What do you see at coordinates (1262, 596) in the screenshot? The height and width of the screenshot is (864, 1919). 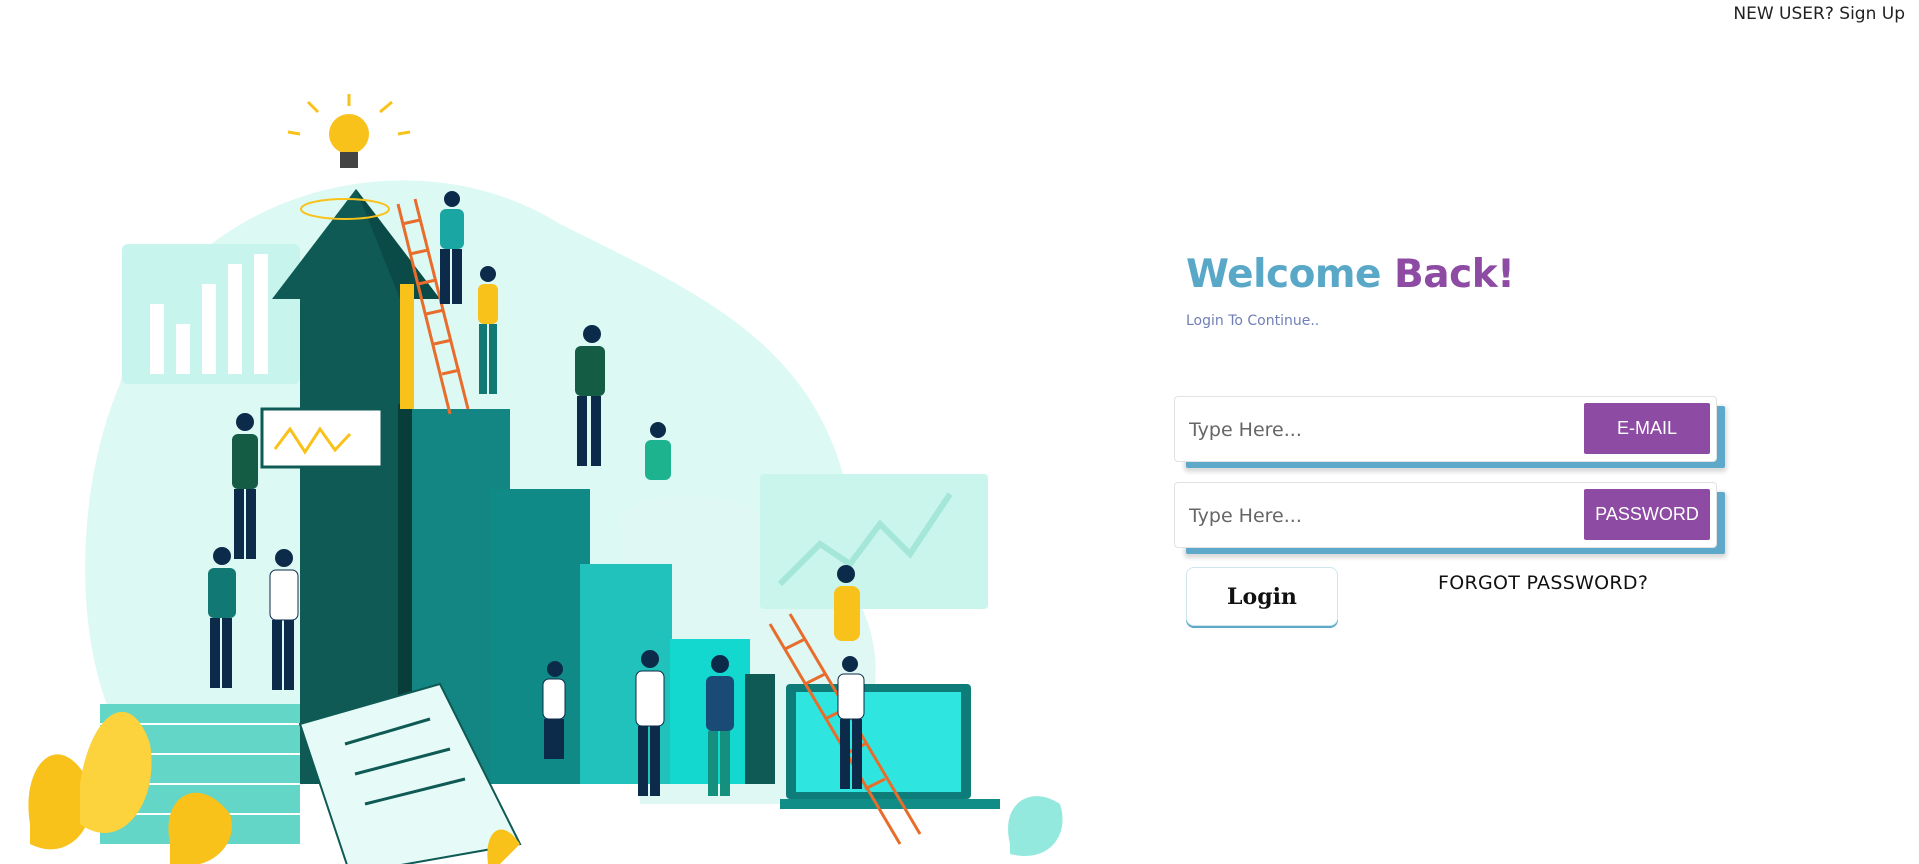 I see `login-button: Login` at bounding box center [1262, 596].